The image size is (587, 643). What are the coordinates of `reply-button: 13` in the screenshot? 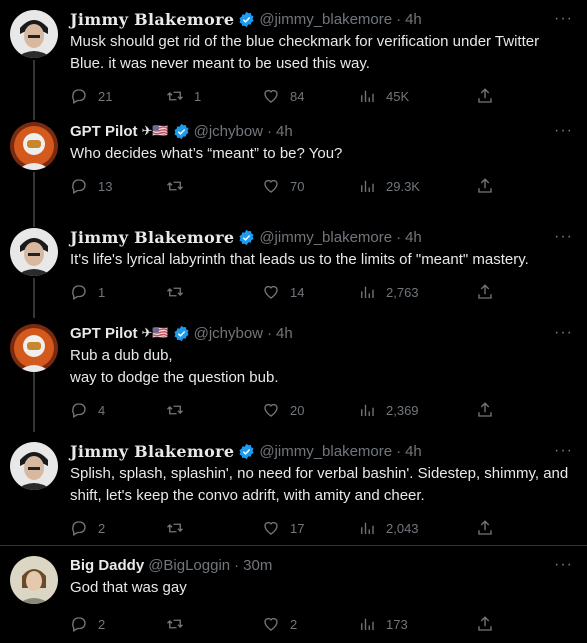 It's located at (118, 186).